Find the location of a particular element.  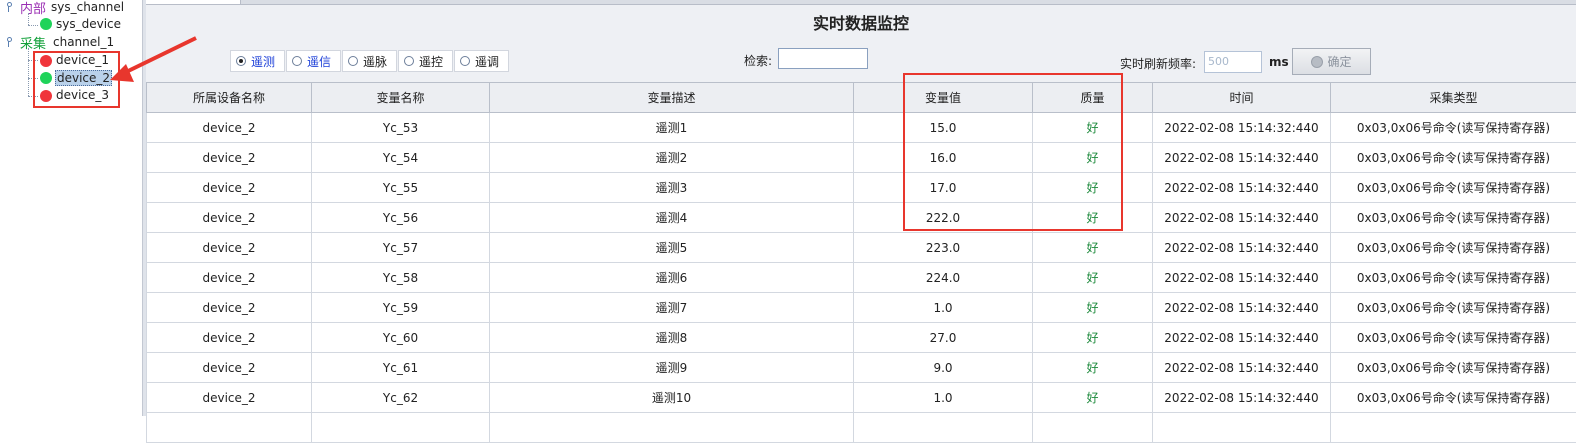

refresh-rate-input: 500 is located at coordinates (1233, 62).